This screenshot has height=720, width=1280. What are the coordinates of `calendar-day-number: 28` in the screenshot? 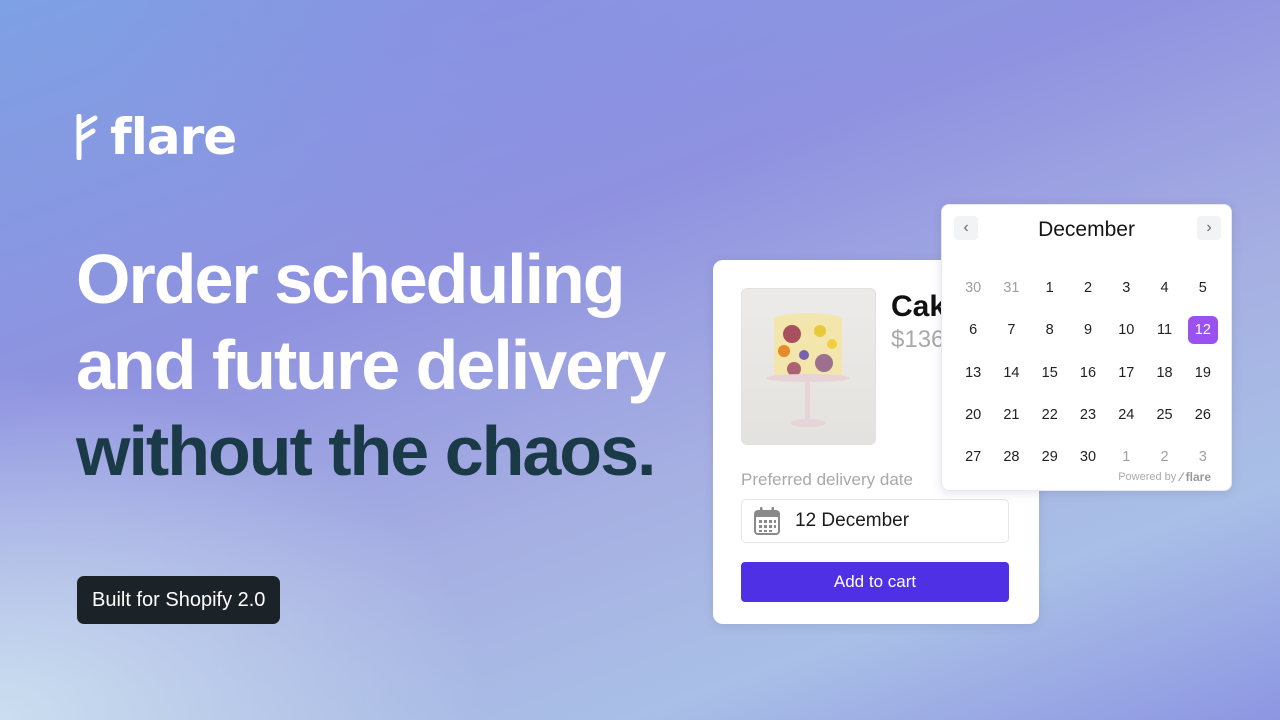 It's located at (1011, 457).